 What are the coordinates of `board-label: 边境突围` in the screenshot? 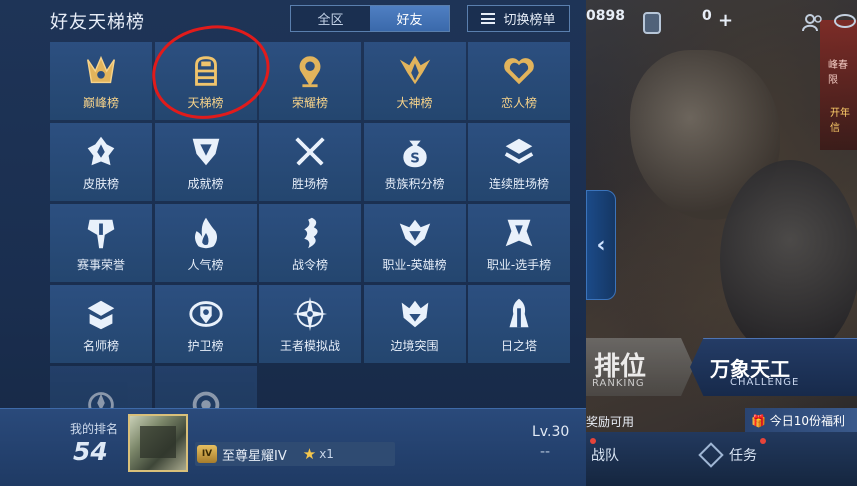 It's located at (414, 345).